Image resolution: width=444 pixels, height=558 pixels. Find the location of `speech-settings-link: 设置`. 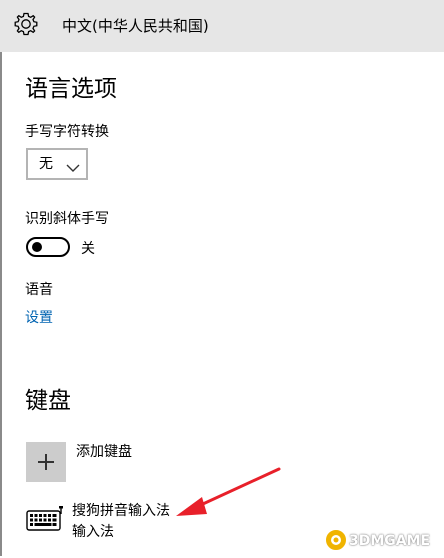

speech-settings-link: 设置 is located at coordinates (39, 318).